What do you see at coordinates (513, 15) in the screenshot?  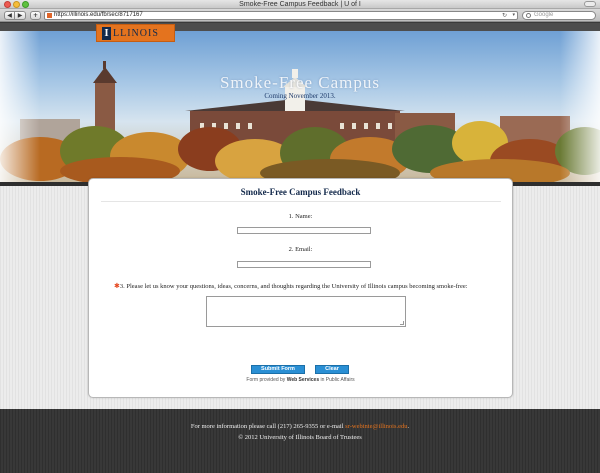 I see `chevron-down-icon: ▾` at bounding box center [513, 15].